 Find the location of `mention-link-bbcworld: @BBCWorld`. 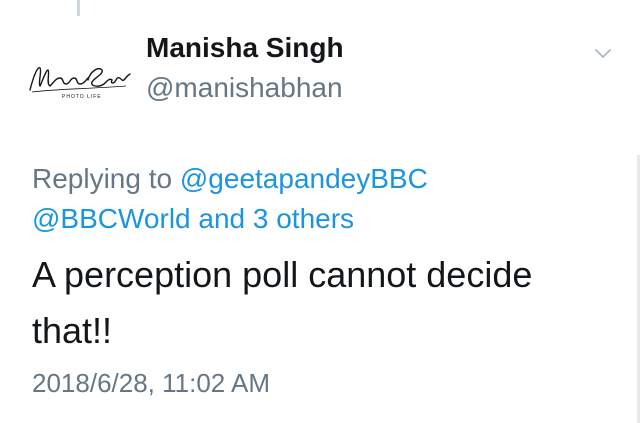

mention-link-bbcworld: @BBCWorld is located at coordinates (111, 218).